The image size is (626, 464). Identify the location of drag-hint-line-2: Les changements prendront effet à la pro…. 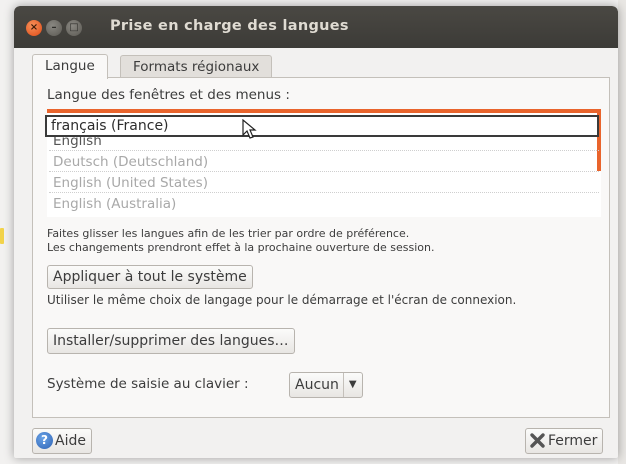
(241, 247).